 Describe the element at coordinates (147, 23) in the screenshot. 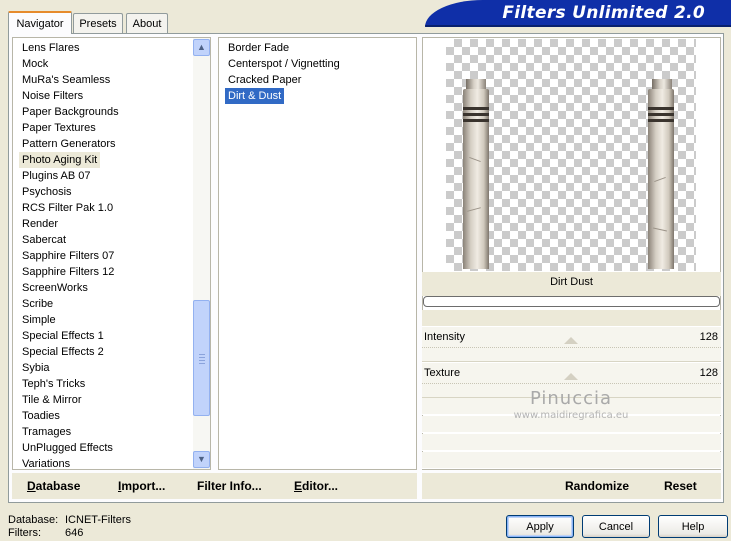

I see `tab-about: About` at that location.